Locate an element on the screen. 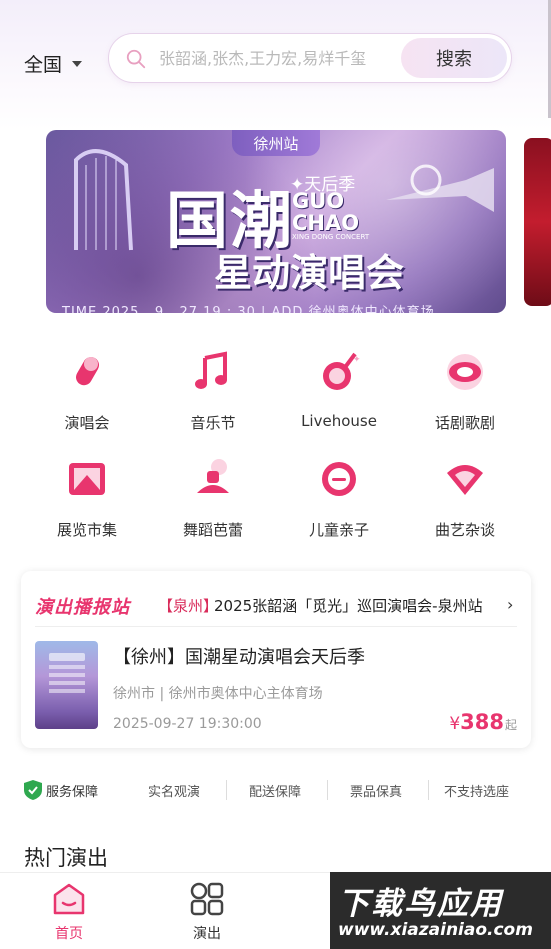 The height and width of the screenshot is (949, 551). search-input is located at coordinates (279, 58).